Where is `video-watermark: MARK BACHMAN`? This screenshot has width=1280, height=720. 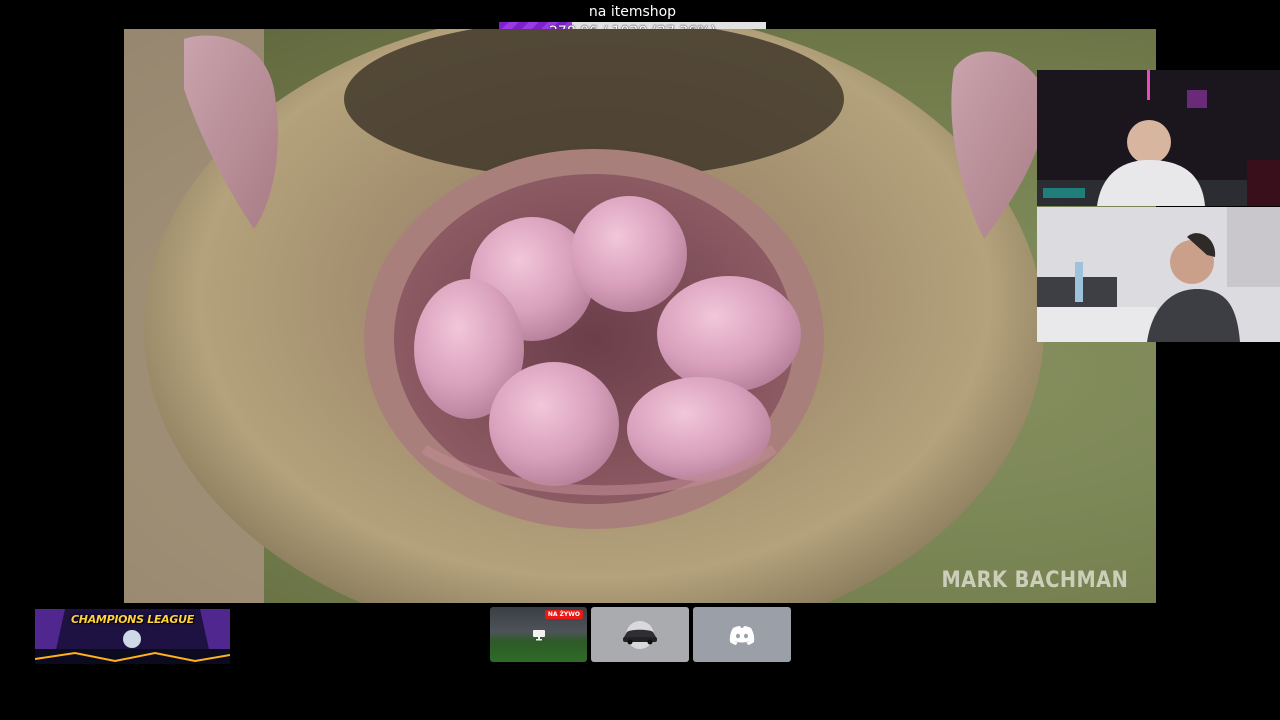 video-watermark: MARK BACHMAN is located at coordinates (1034, 580).